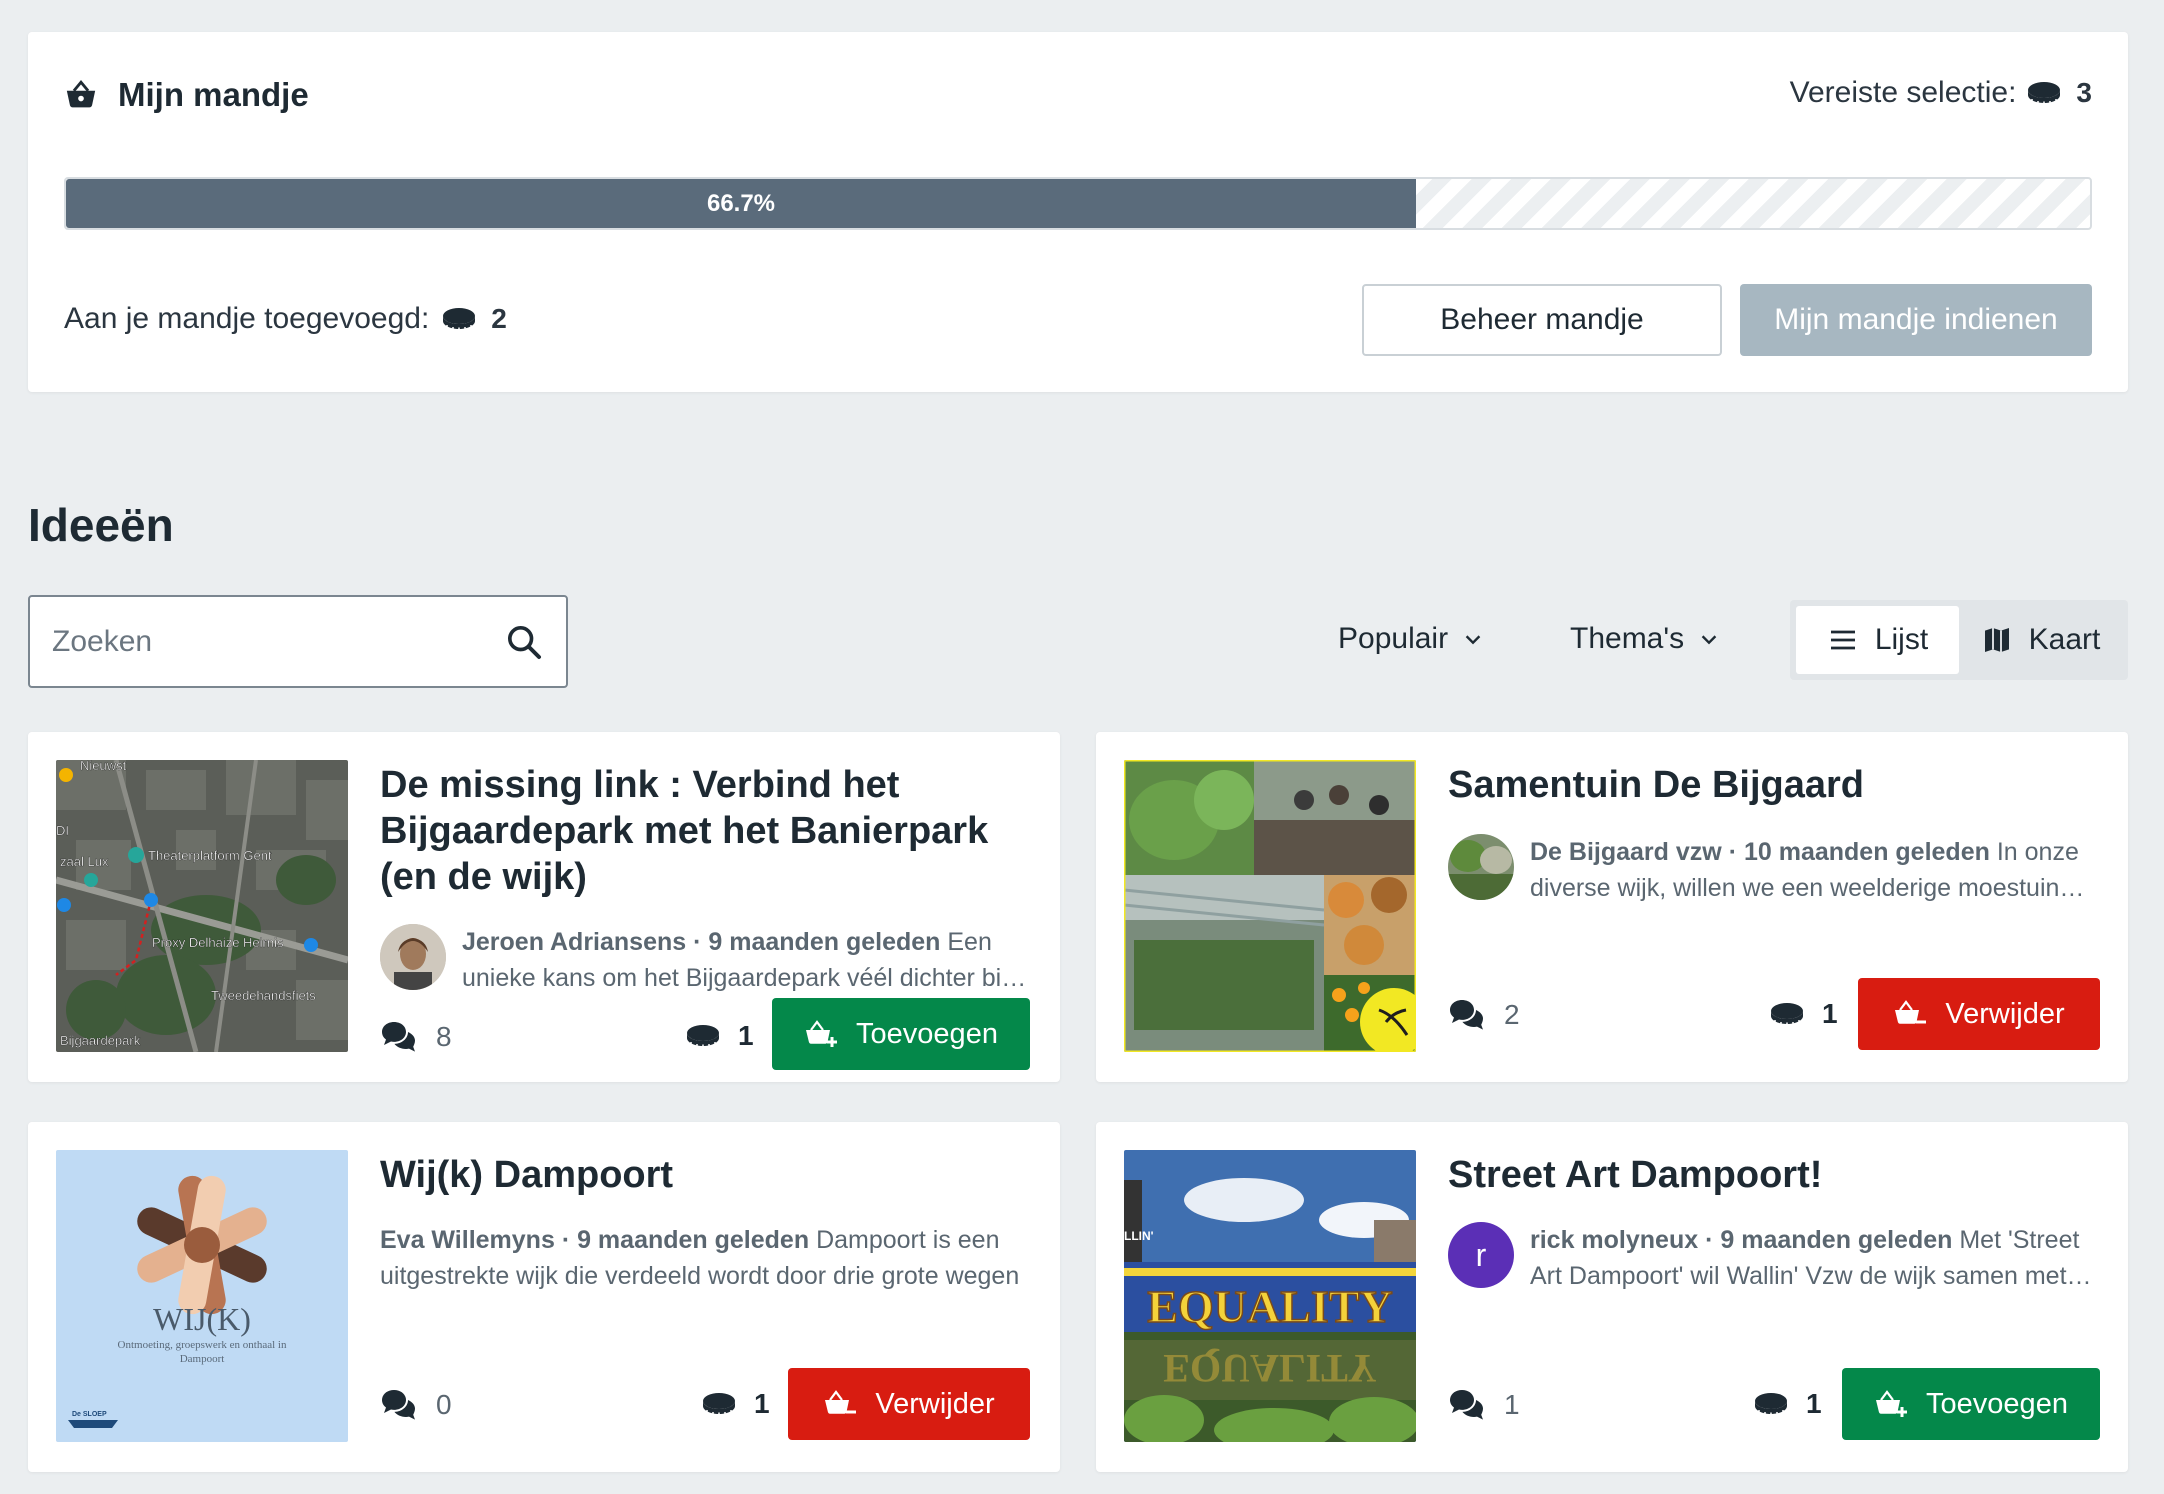 This screenshot has height=1494, width=2164. I want to click on map-label: Theaterplatform Gent, so click(210, 855).